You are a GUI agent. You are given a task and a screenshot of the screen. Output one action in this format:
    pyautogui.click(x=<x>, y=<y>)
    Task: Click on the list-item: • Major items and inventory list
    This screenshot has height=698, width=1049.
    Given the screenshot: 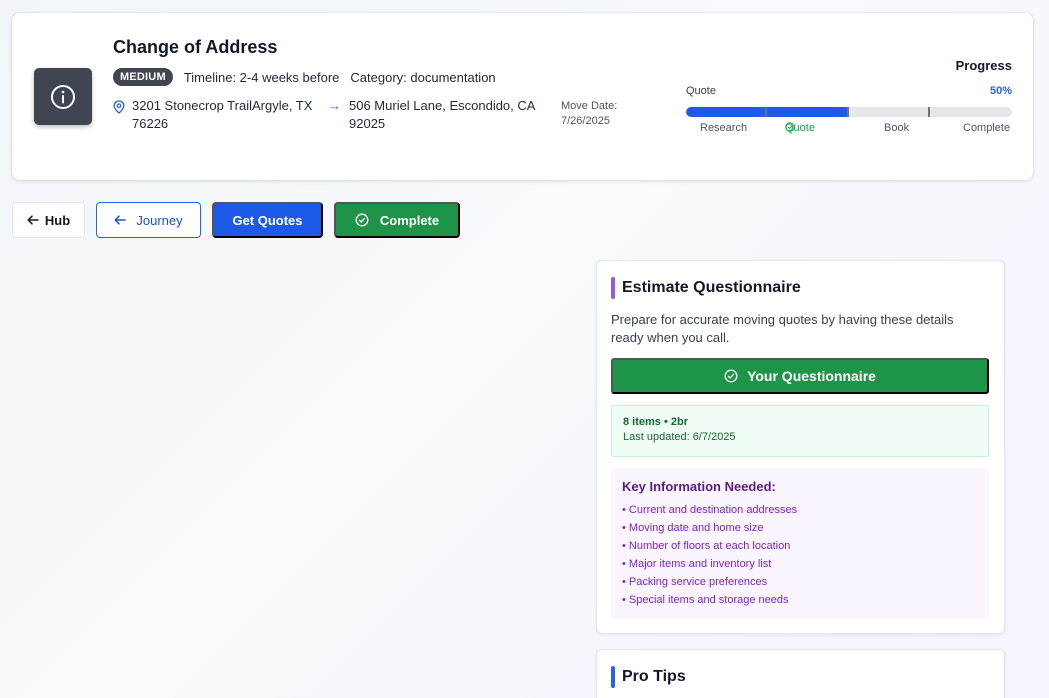 What is the action you would take?
    pyautogui.click(x=697, y=564)
    